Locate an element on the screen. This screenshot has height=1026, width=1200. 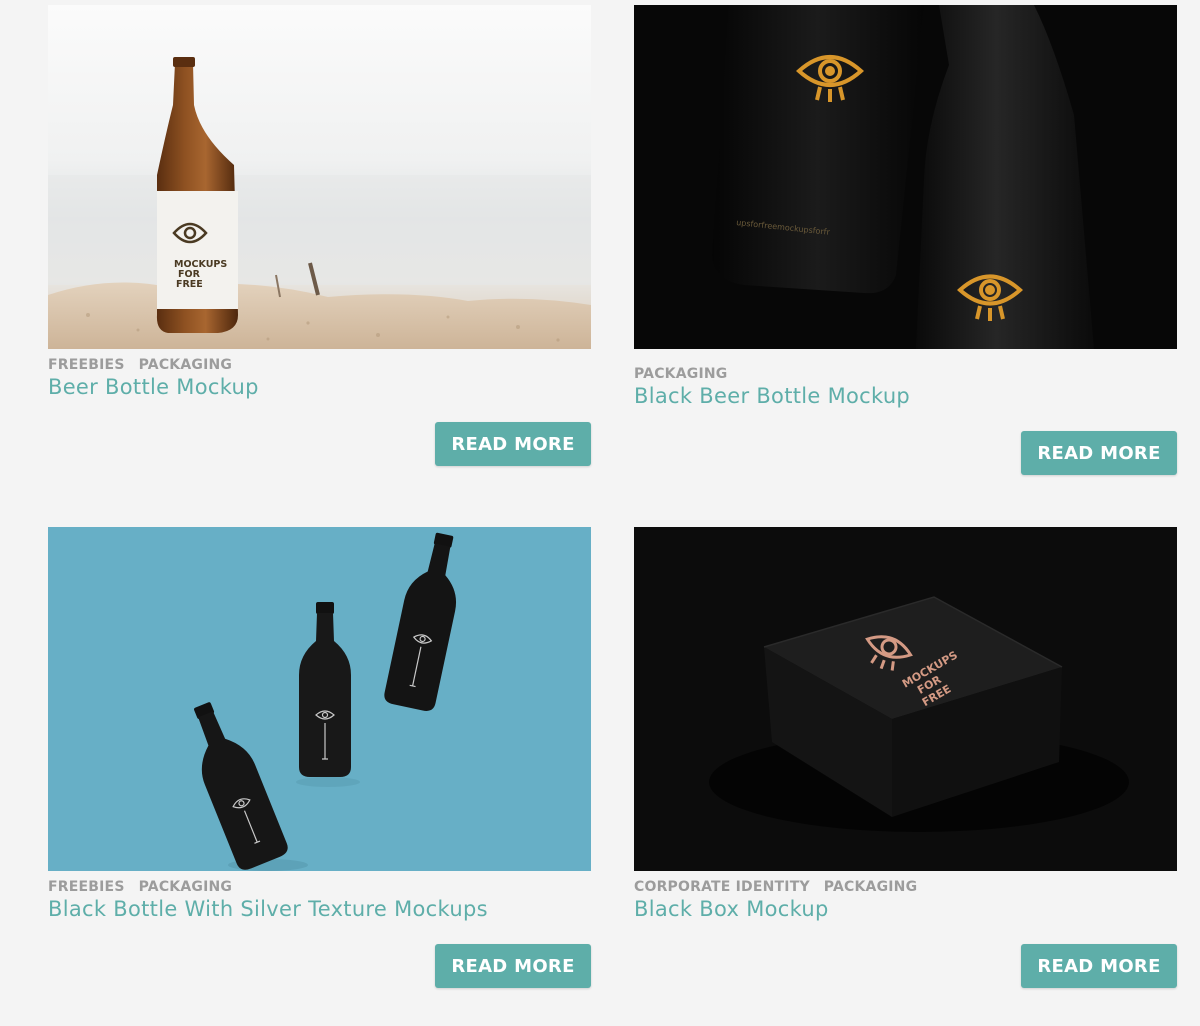
post-title: Black Beer Bottle Mockup is located at coordinates (772, 396).